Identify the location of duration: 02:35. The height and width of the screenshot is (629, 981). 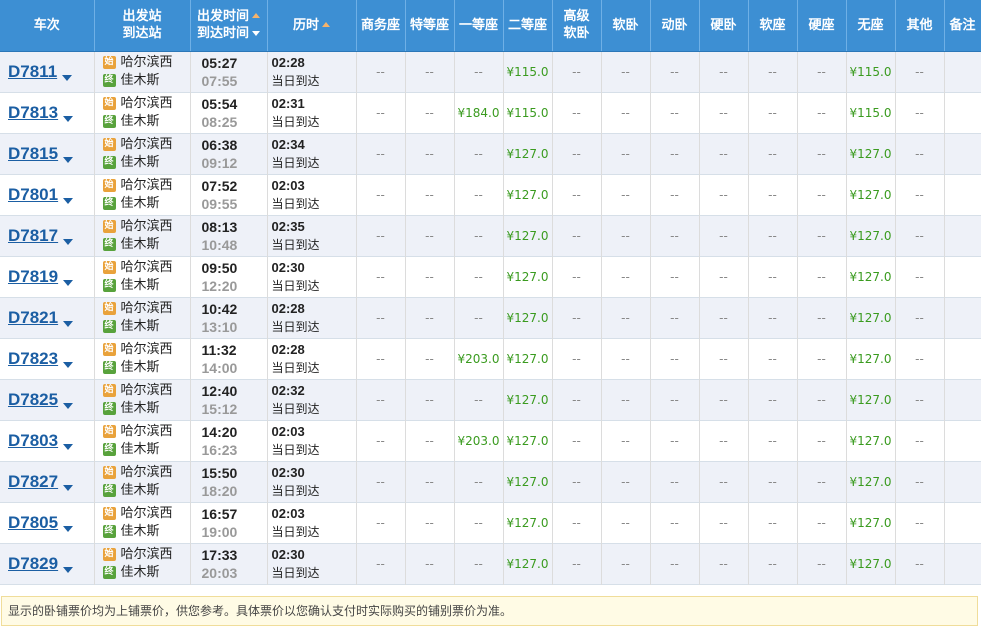
(288, 226).